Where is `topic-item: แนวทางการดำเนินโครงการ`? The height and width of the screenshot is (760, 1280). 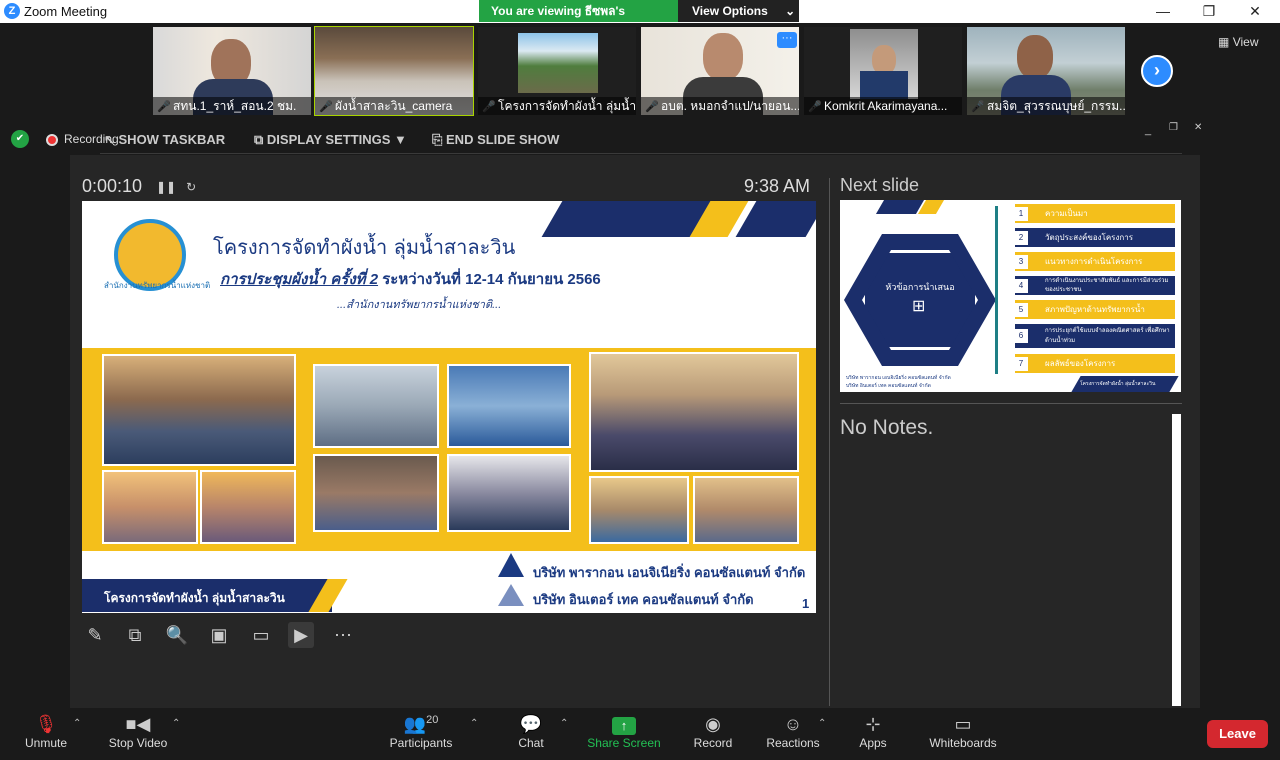 topic-item: แนวทางการดำเนินโครงการ is located at coordinates (1095, 261).